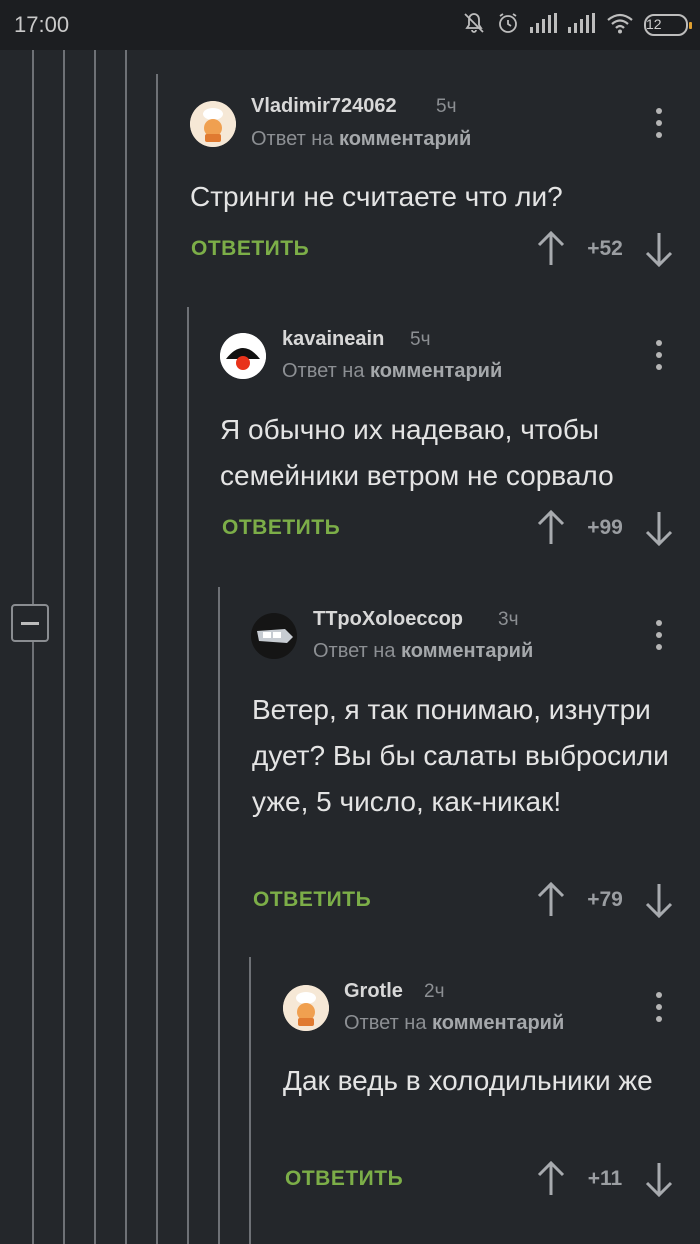 The image size is (700, 1244). Describe the element at coordinates (434, 991) in the screenshot. I see `comment-time: 2ч` at that location.